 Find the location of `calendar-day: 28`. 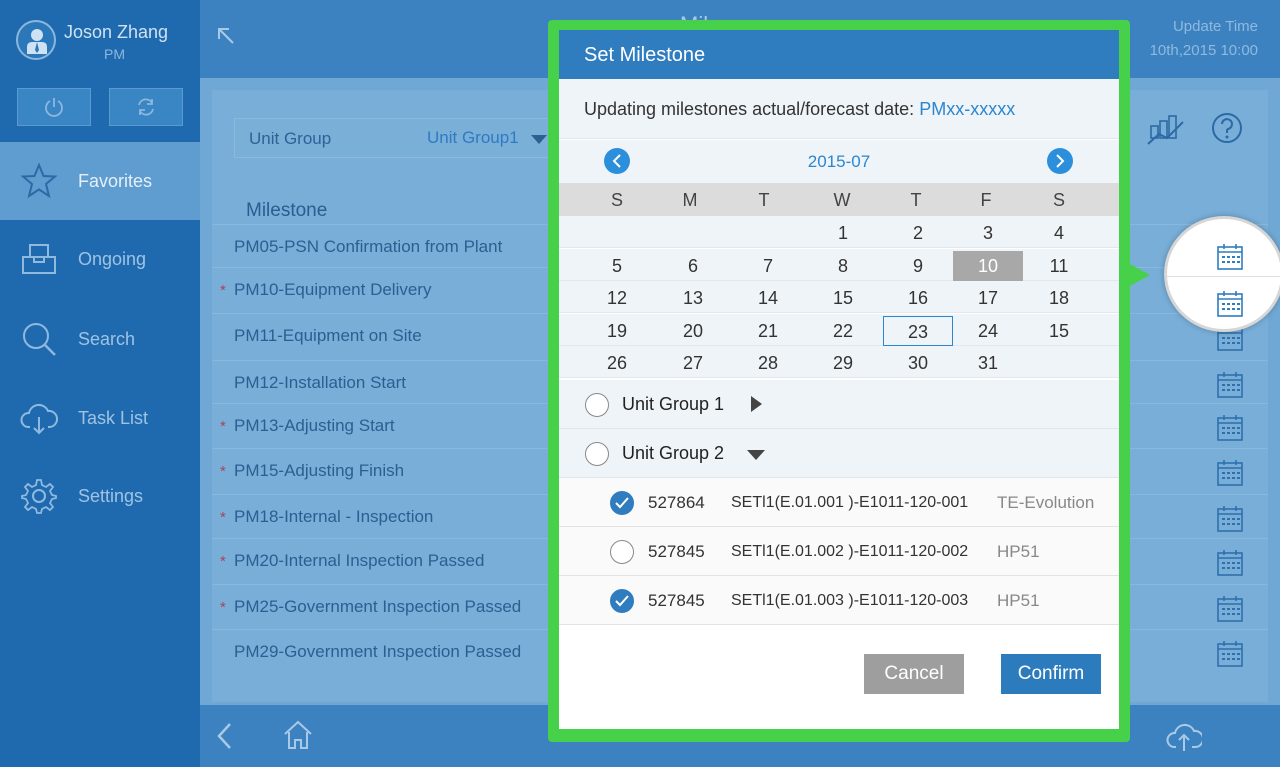

calendar-day: 28 is located at coordinates (768, 363).